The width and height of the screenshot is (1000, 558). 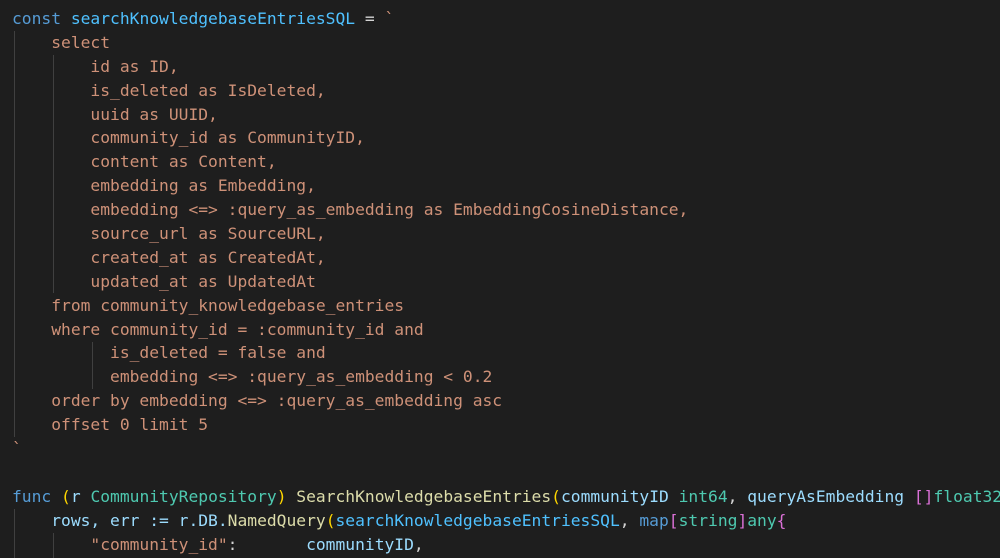 I want to click on code-line: uuid as UUID,, so click(x=506, y=115).